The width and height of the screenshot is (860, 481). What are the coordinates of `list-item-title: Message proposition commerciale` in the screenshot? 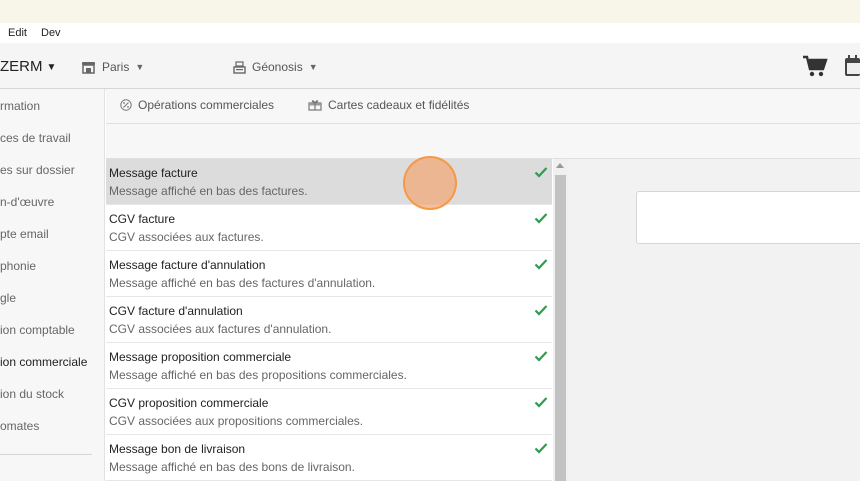 It's located at (200, 357).